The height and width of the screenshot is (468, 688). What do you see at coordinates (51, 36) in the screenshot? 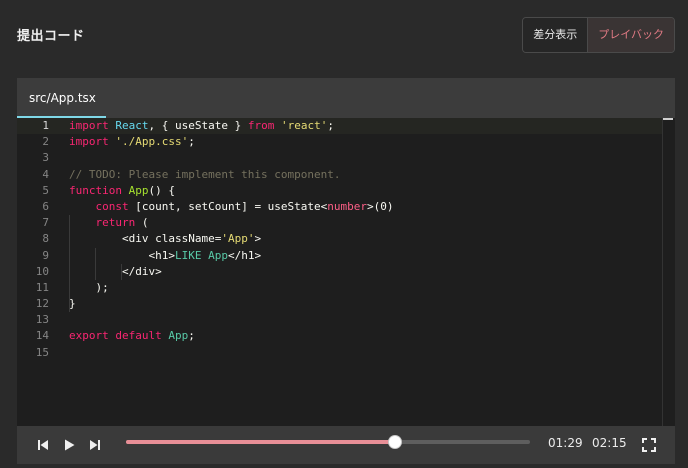
I see `page-title: 提出コード` at bounding box center [51, 36].